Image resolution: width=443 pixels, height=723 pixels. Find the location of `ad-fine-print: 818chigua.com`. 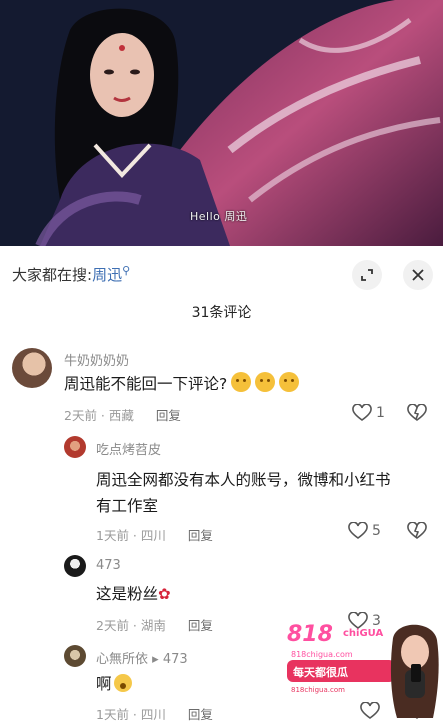

ad-fine-print: 818chigua.com is located at coordinates (318, 690).